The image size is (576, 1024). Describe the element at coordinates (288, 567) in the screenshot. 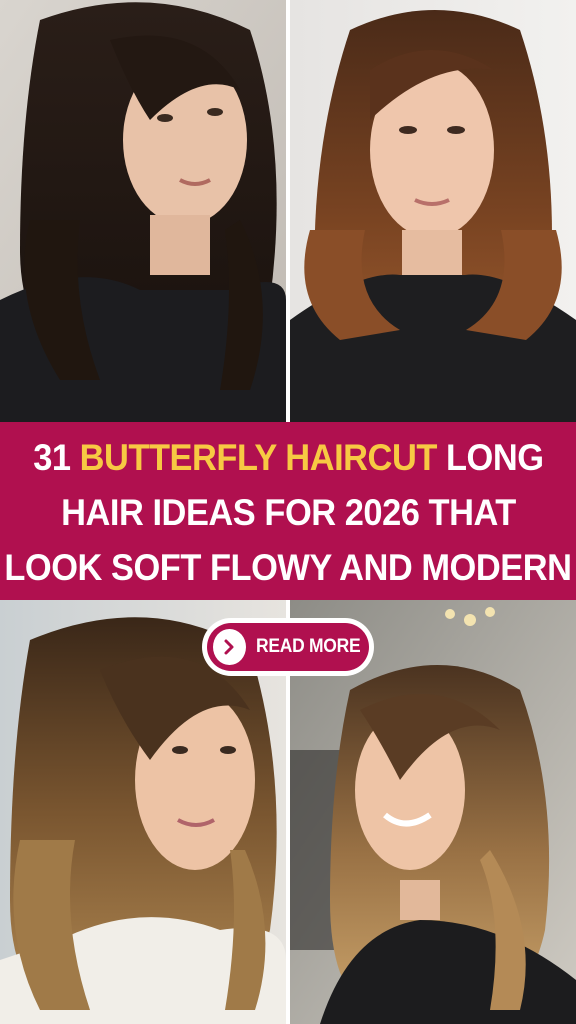

I see `headline-line-3: LOOK SOFT FLOWY AND MODERN` at that location.